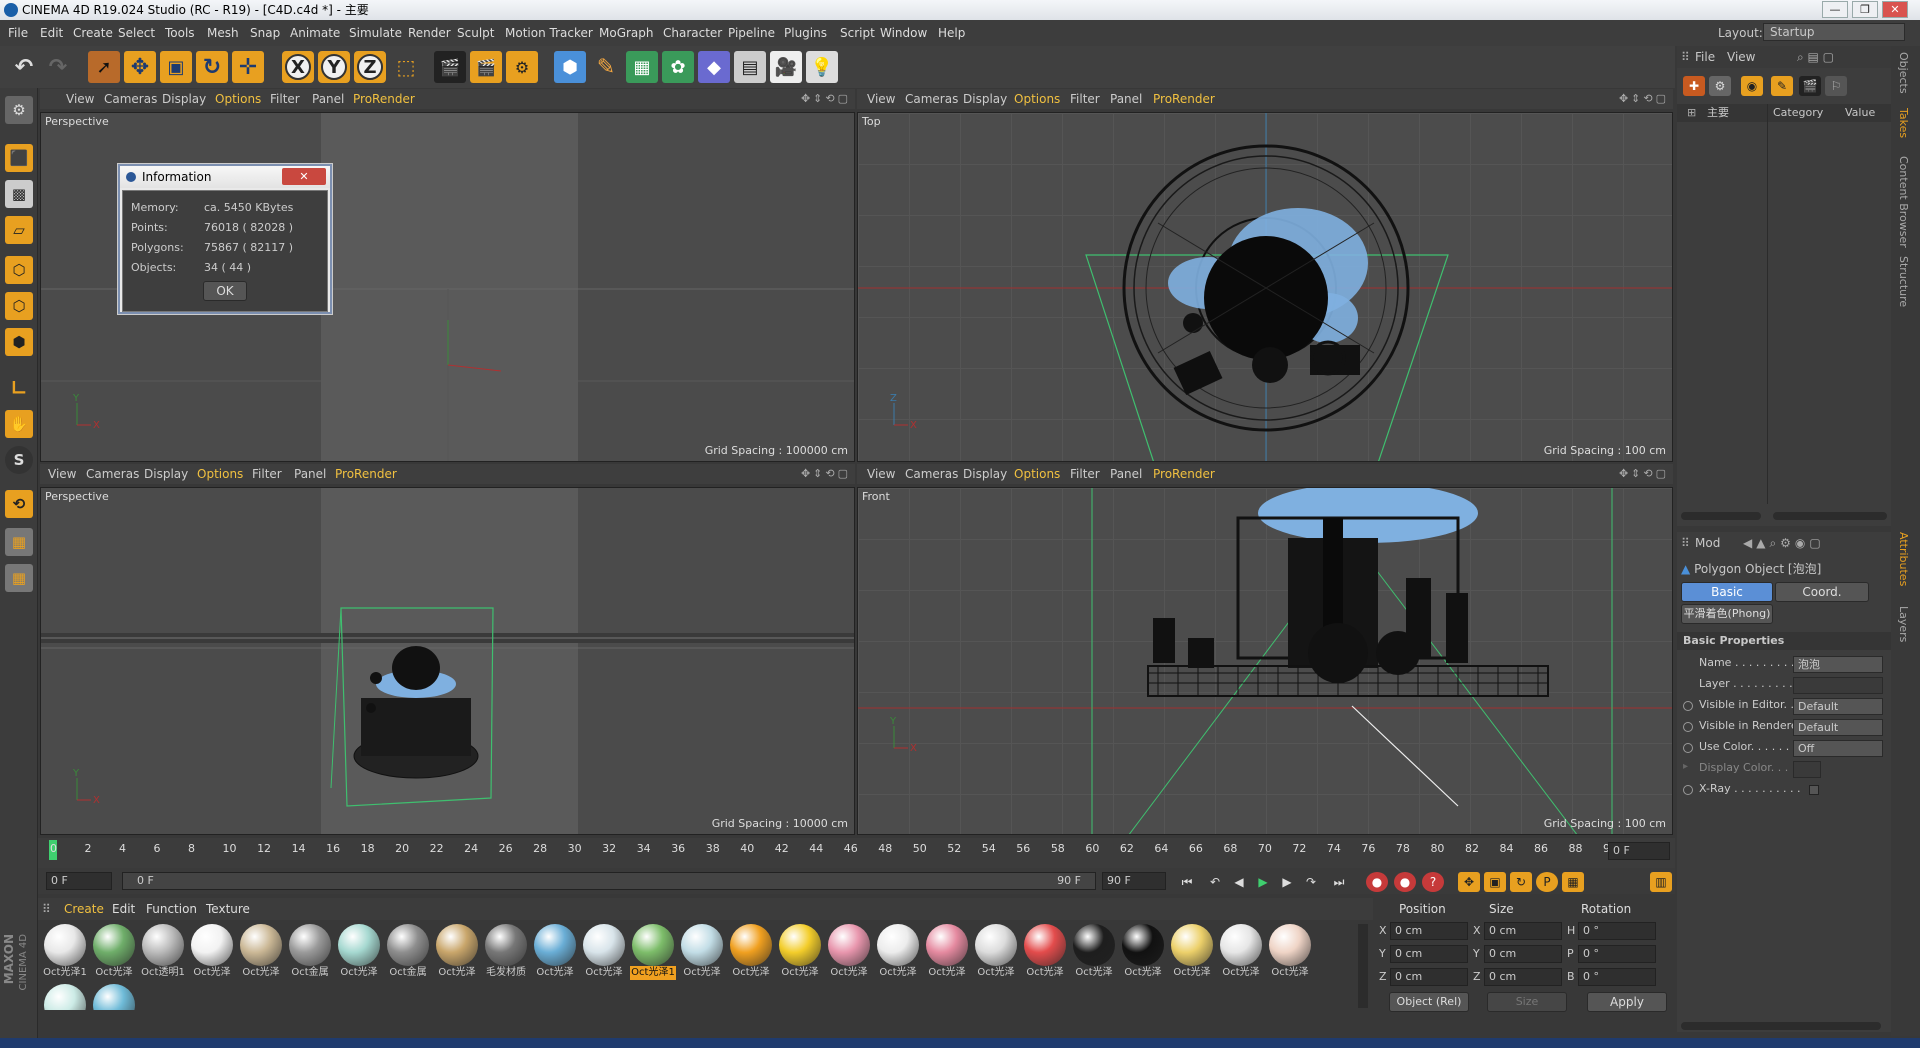  I want to click on rotate-icon: ↻, so click(212, 67).